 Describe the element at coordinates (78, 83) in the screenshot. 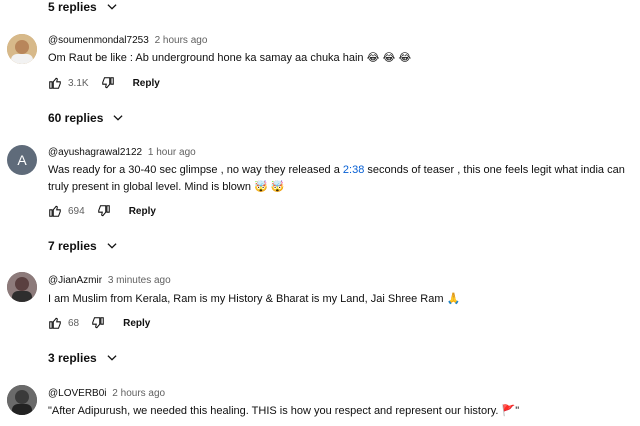

I see `like-count: 3.1K` at that location.